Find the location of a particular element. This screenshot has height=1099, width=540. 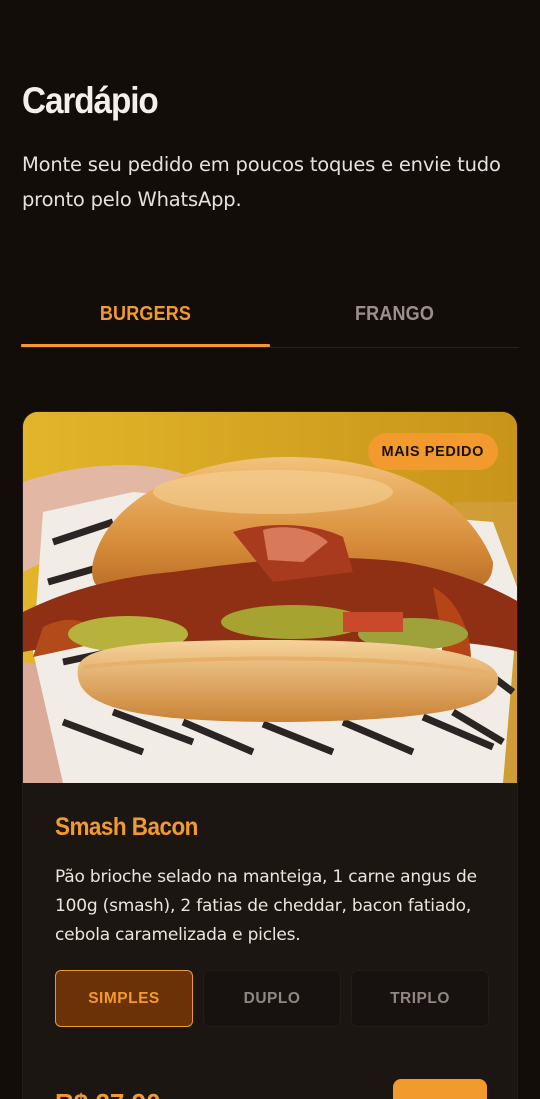

size-selector: SIMPLES DUPLO TRIPLO is located at coordinates (272, 998).